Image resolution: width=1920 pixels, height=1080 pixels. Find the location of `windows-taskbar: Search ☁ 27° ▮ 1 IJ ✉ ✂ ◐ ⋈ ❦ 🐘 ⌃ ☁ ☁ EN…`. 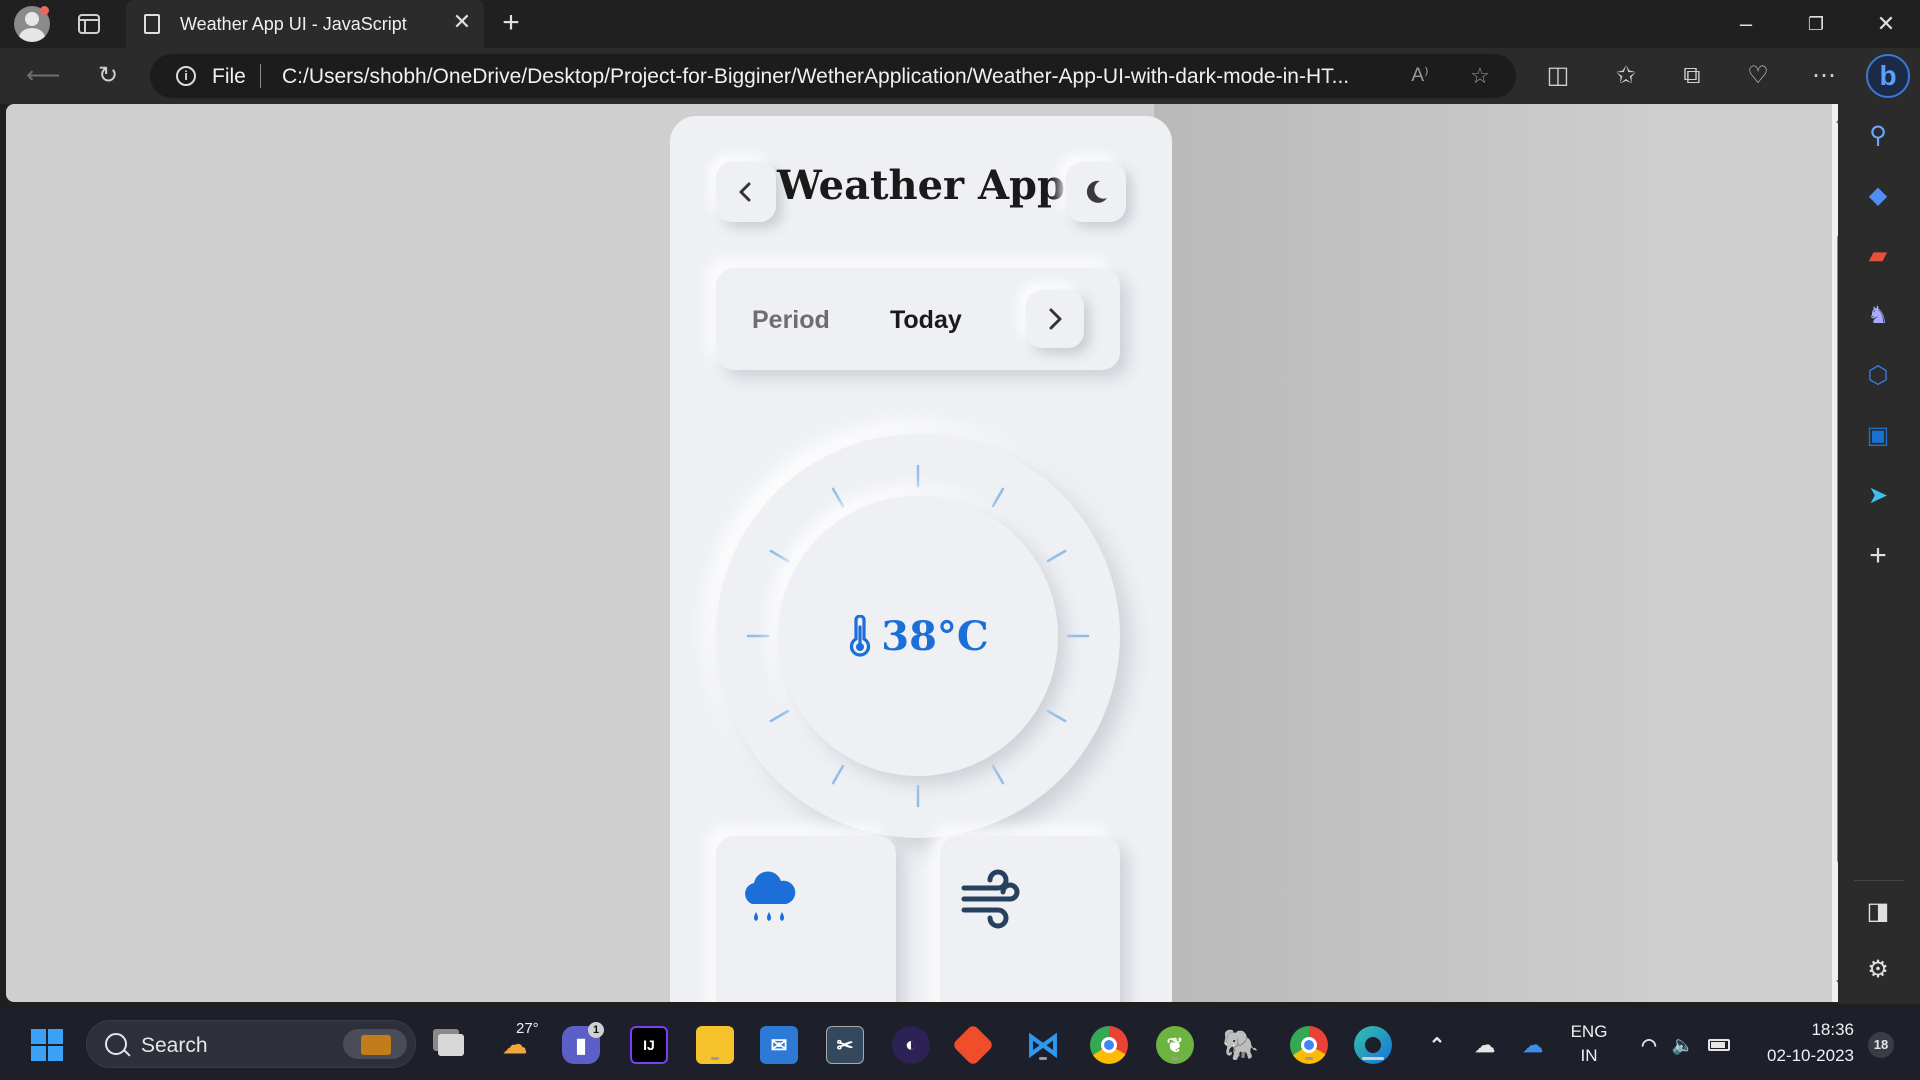

windows-taskbar: Search ☁ 27° ▮ 1 IJ ✉ ✂ ◐ ⋈ ❦ 🐘 ⌃ ☁ ☁ EN… is located at coordinates (960, 1044).